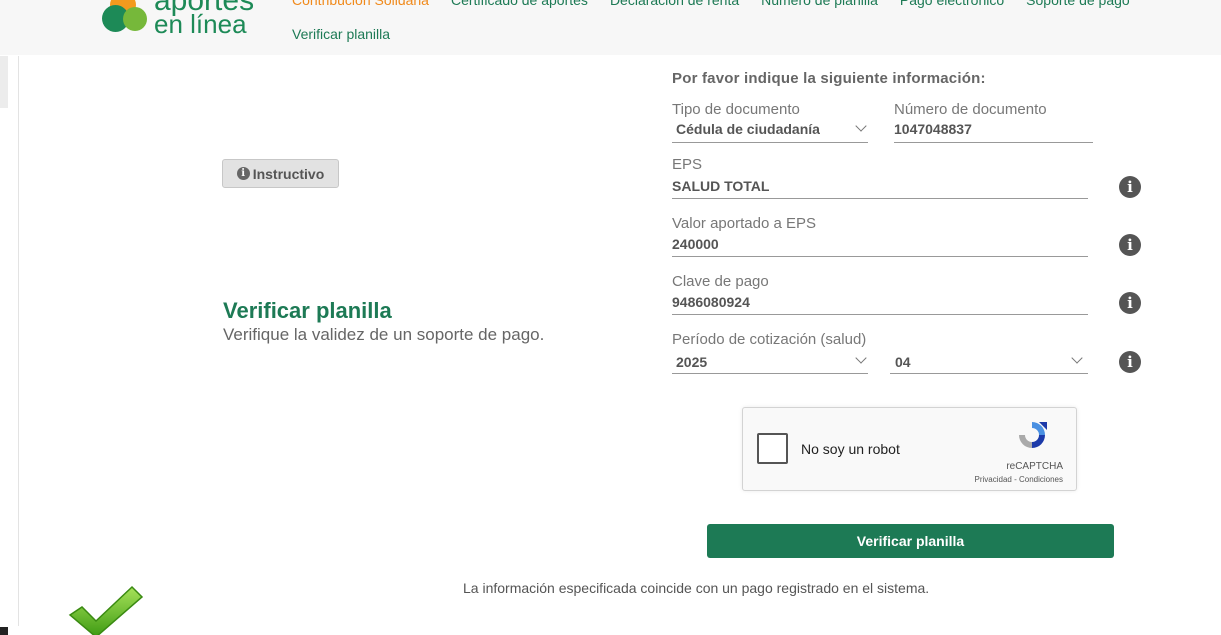 The height and width of the screenshot is (635, 1221). What do you see at coordinates (243, 173) in the screenshot?
I see `info-icon: i` at bounding box center [243, 173].